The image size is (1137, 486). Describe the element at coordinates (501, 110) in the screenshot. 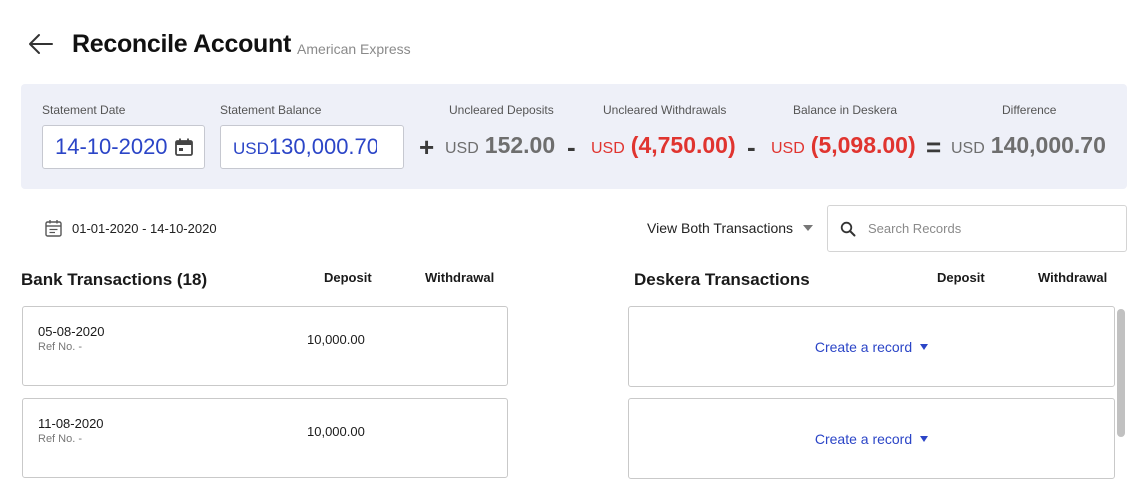

I see `uncleared-deposits-label: Uncleared Deposits` at that location.